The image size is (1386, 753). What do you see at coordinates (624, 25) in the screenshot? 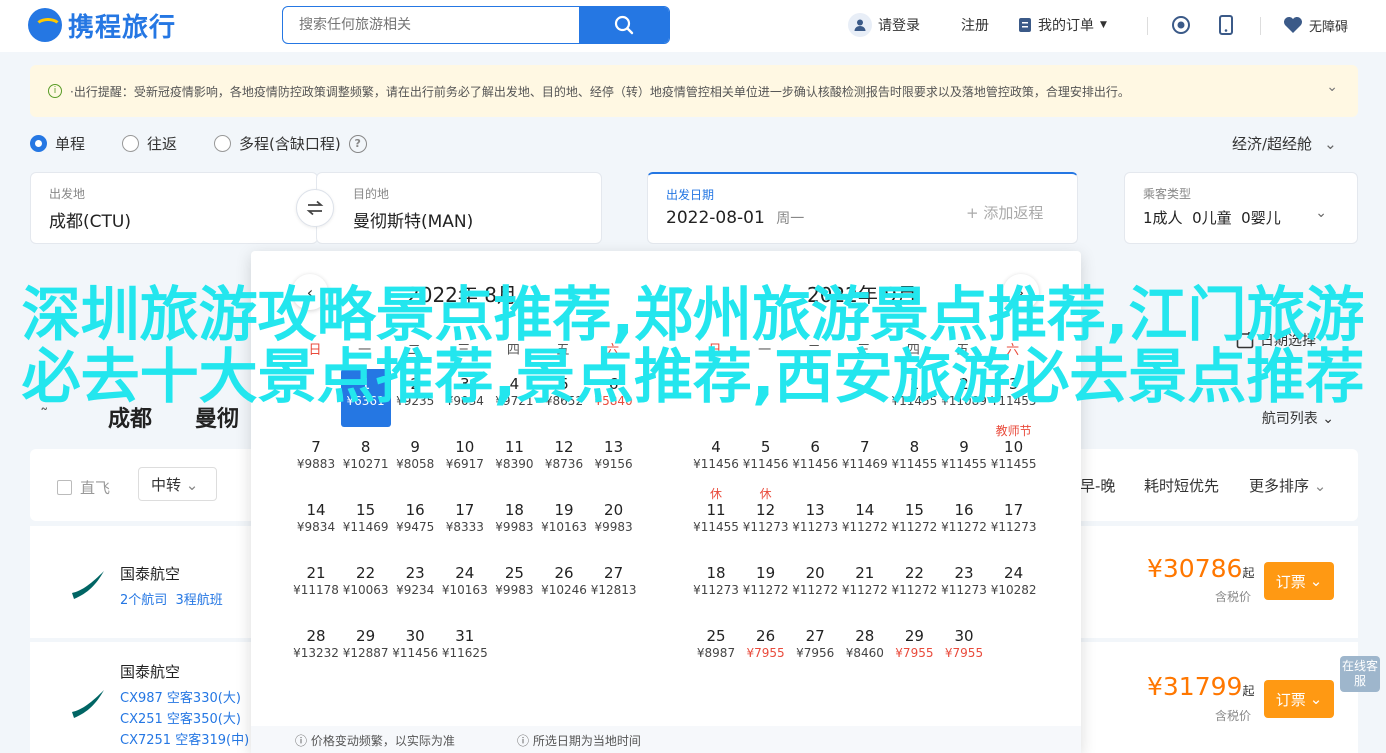
I see `search-button` at bounding box center [624, 25].